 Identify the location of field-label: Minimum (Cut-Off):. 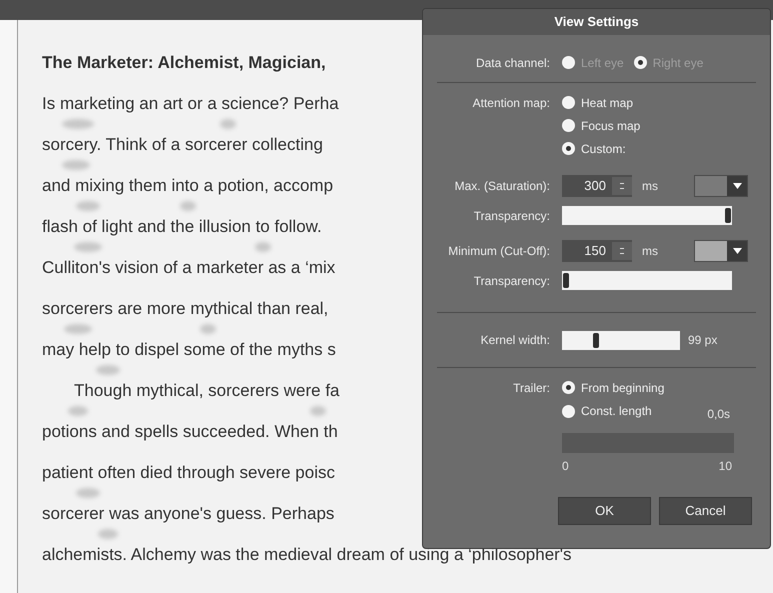
(499, 251).